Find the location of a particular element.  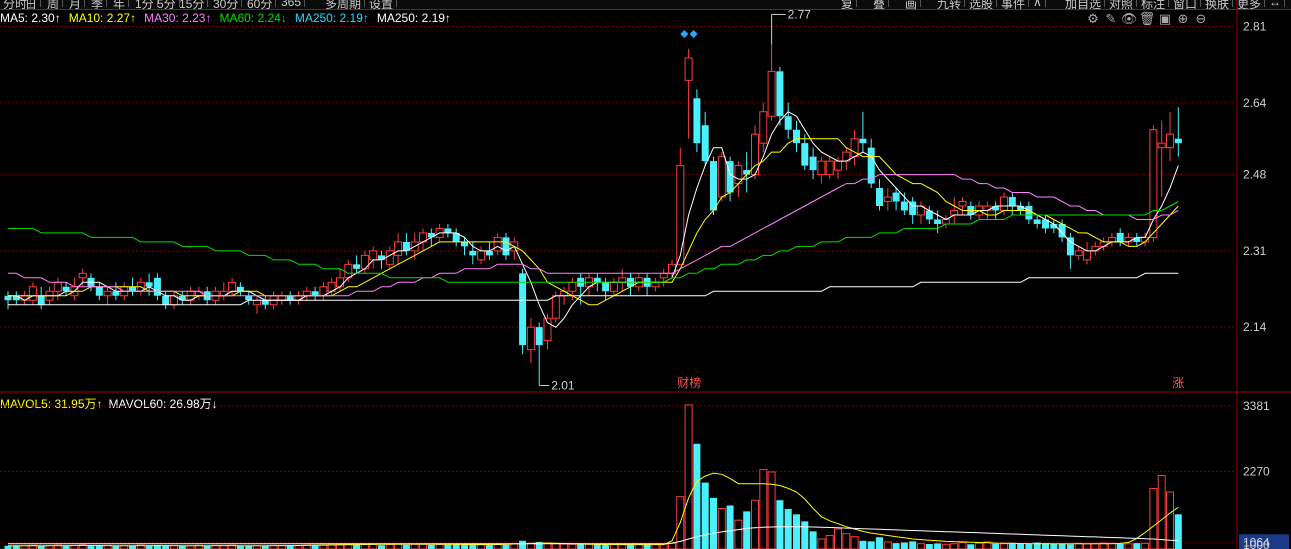

high-label: 2.77 is located at coordinates (800, 14).